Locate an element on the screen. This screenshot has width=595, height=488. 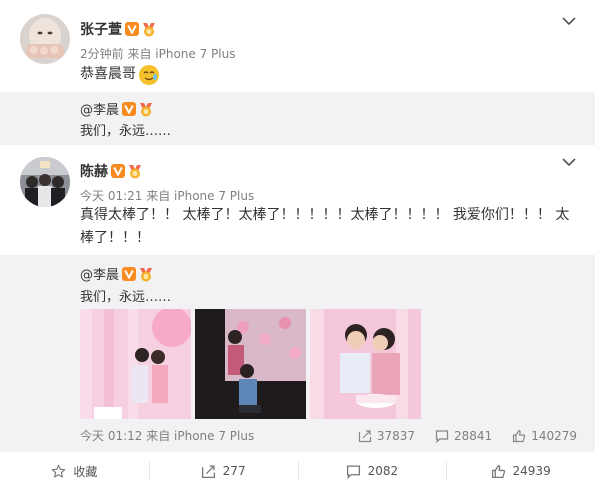
repost-button: 277 is located at coordinates (223, 470).